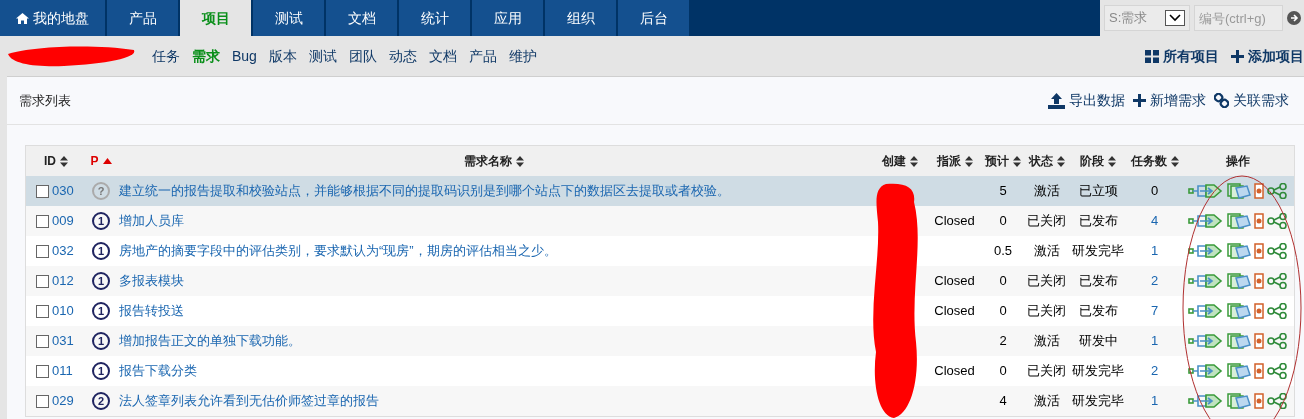 This screenshot has width=1304, height=419. What do you see at coordinates (660, 281) in the screenshot?
I see `table-row: 012 1 多报表模块 Closed 0 已关闭 已发布 2` at bounding box center [660, 281].